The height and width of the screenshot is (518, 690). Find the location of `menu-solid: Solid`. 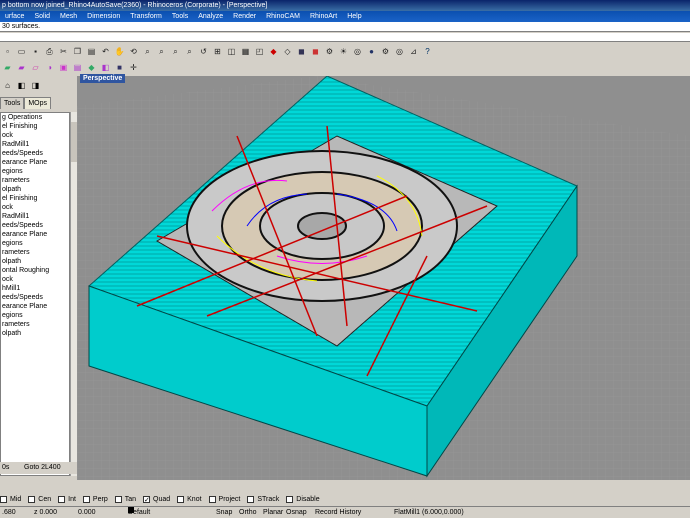

menu-solid: Solid is located at coordinates (42, 16).